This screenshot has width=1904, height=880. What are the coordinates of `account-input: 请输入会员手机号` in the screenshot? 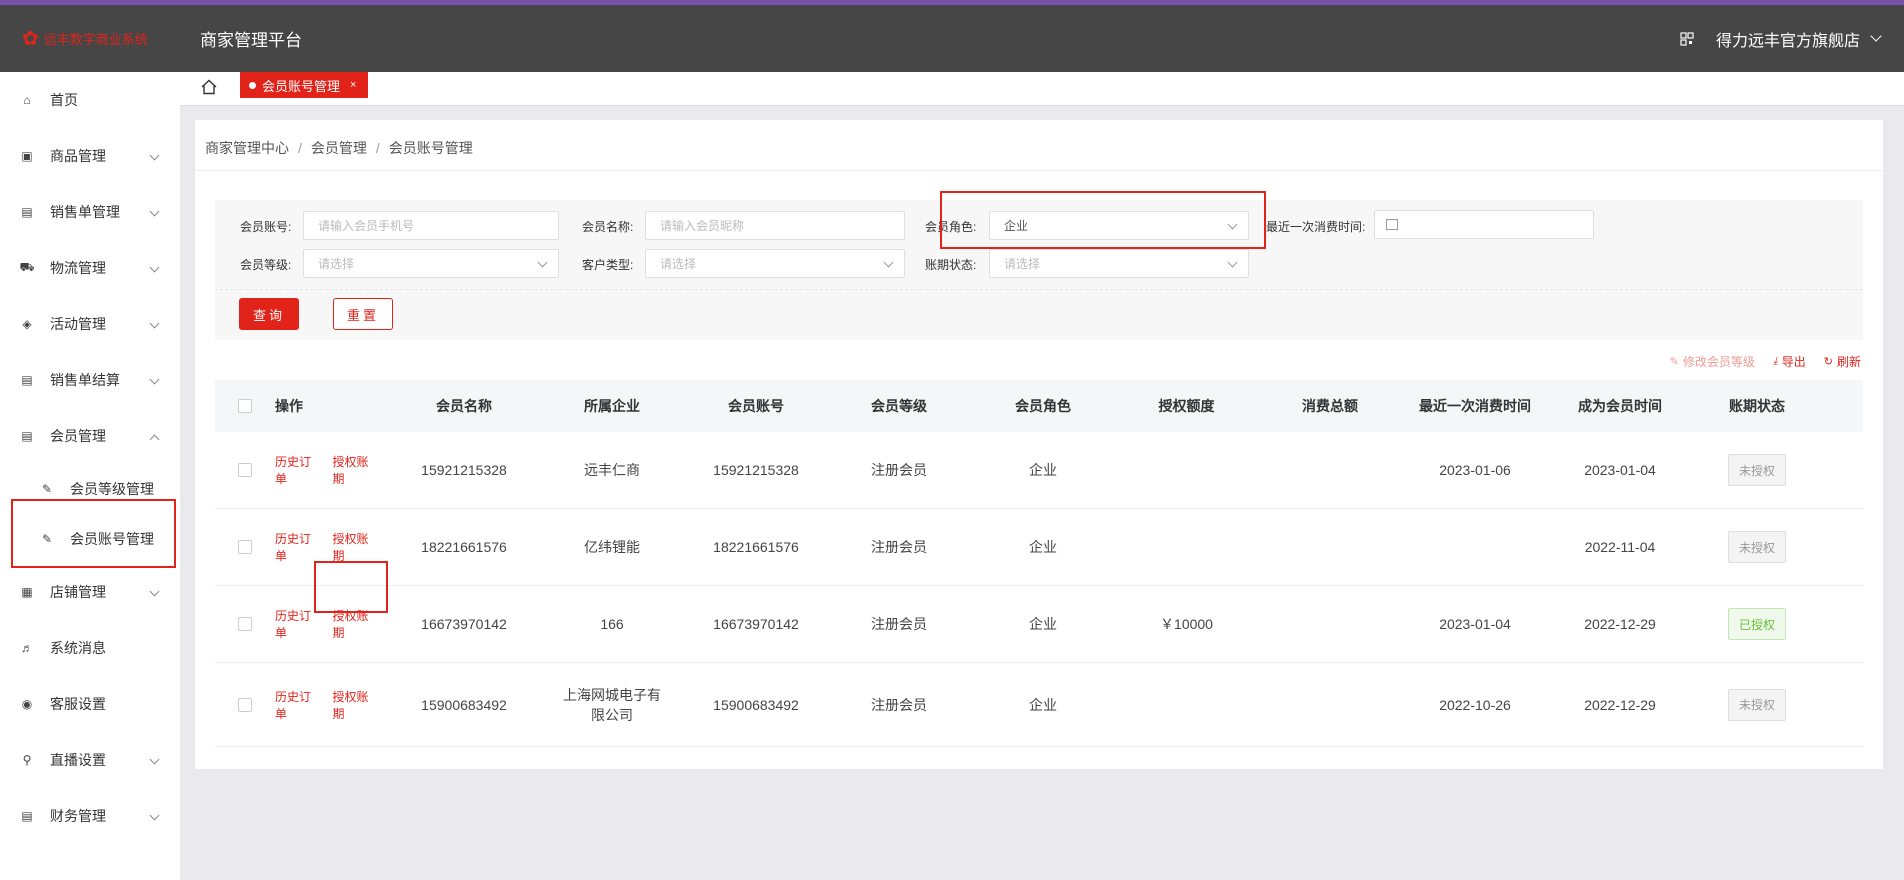 It's located at (431, 225).